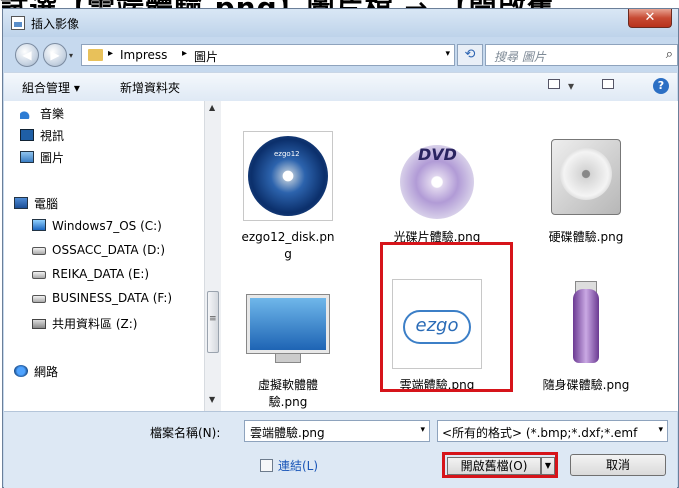 Image resolution: width=679 pixels, height=488 pixels. Describe the element at coordinates (288, 245) in the screenshot. I see `file-name-label: ezgo12_disk.png` at that location.